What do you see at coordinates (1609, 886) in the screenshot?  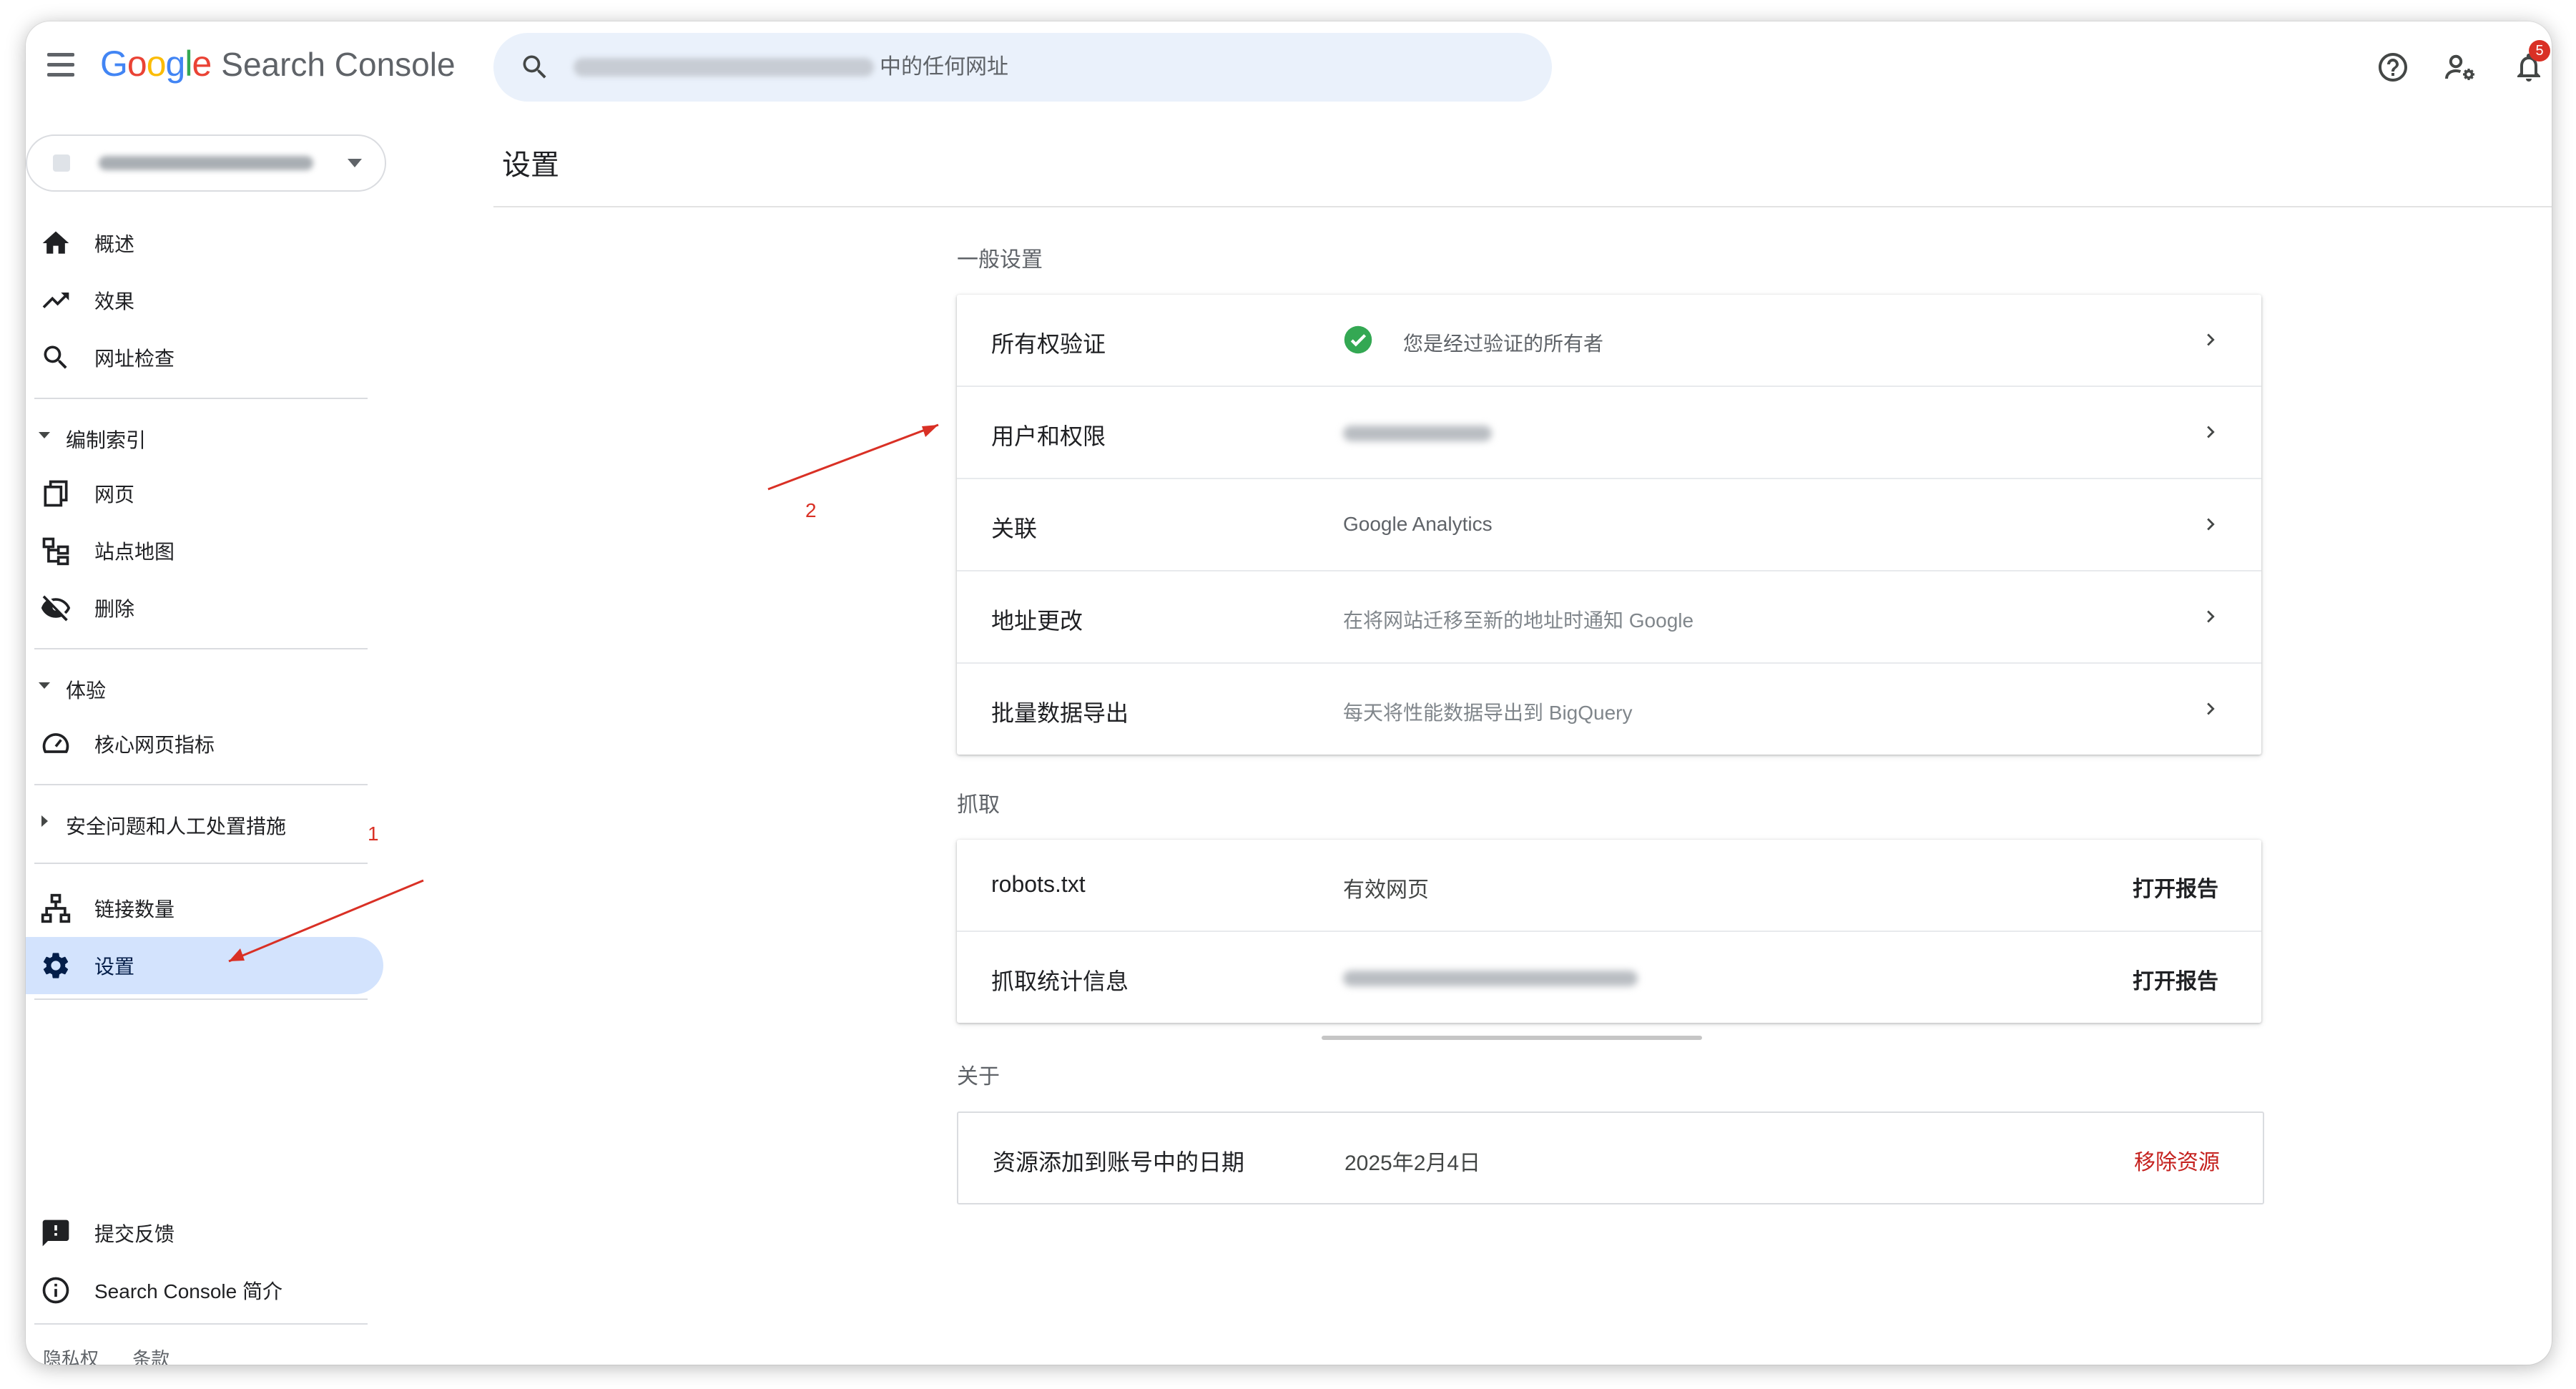 I see `crawl-row-robots: robots.txt 有效网页 打开报告` at bounding box center [1609, 886].